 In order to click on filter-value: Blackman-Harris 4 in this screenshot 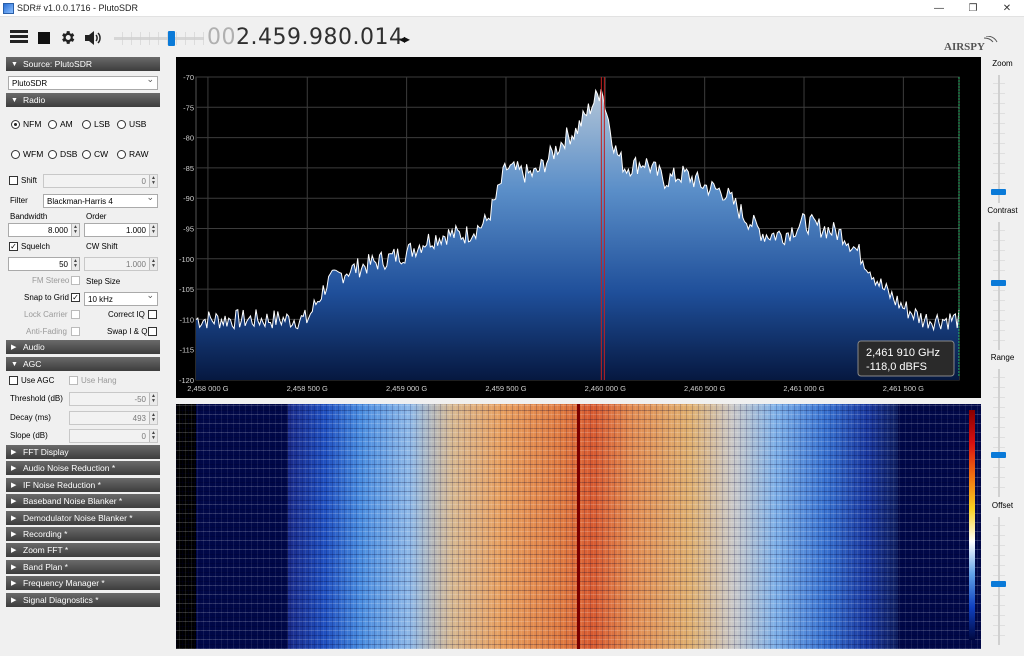, I will do `click(80, 201)`.